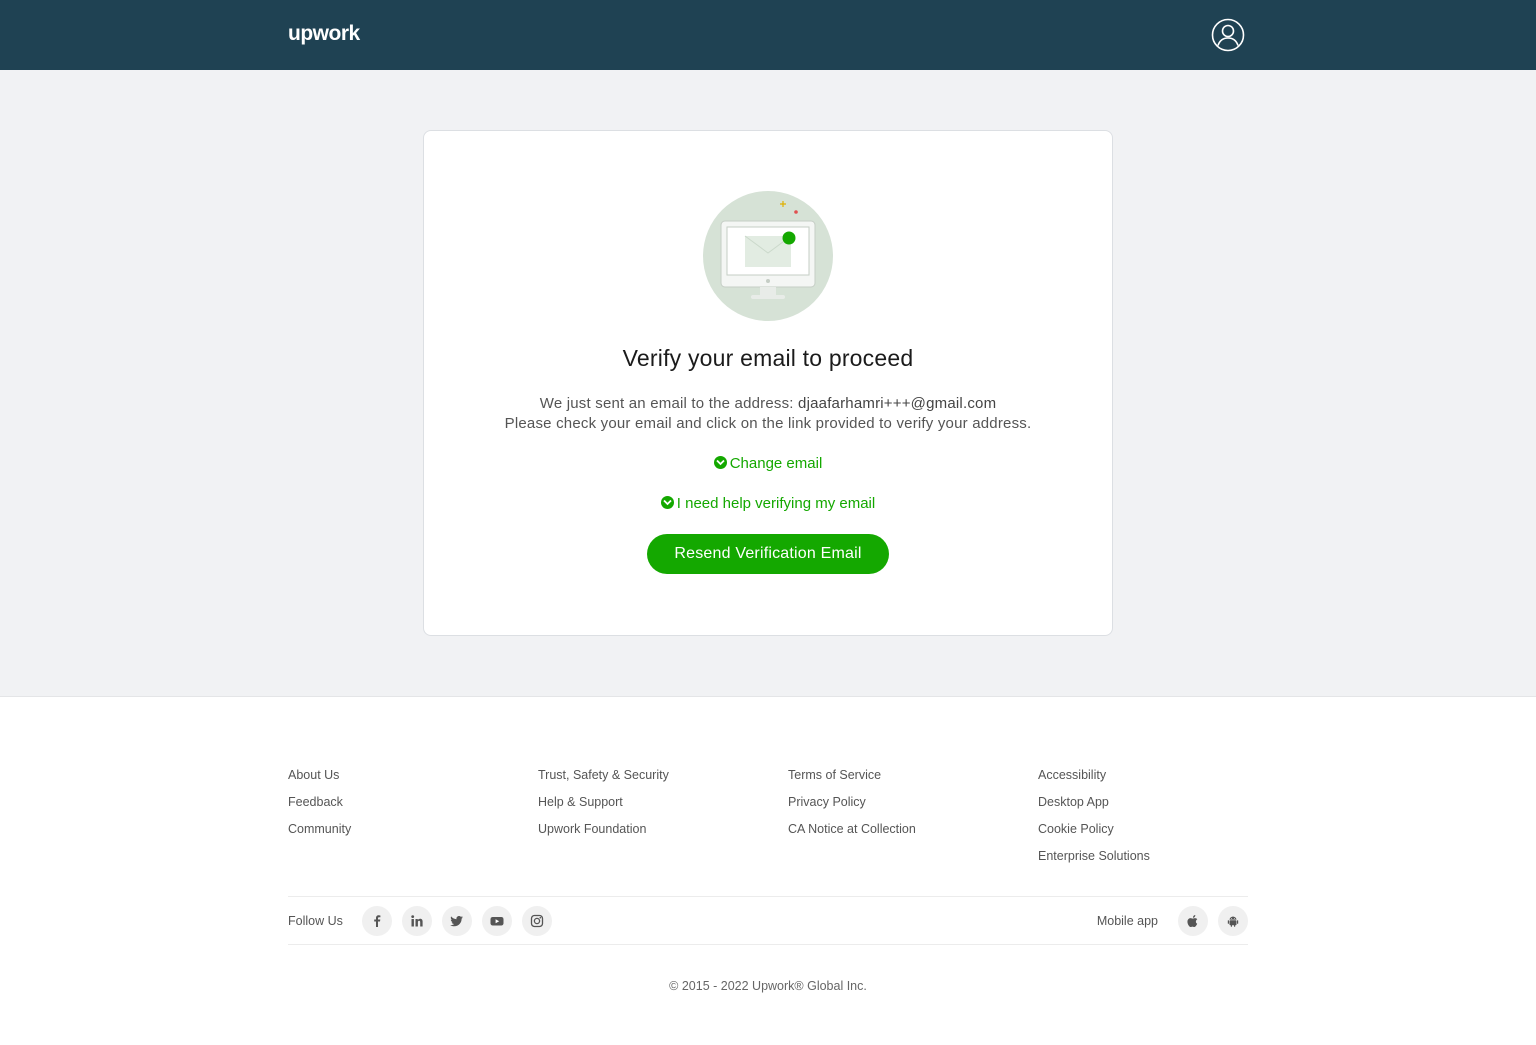 This screenshot has width=1536, height=1045. Describe the element at coordinates (1233, 921) in the screenshot. I see `android-icon` at that location.